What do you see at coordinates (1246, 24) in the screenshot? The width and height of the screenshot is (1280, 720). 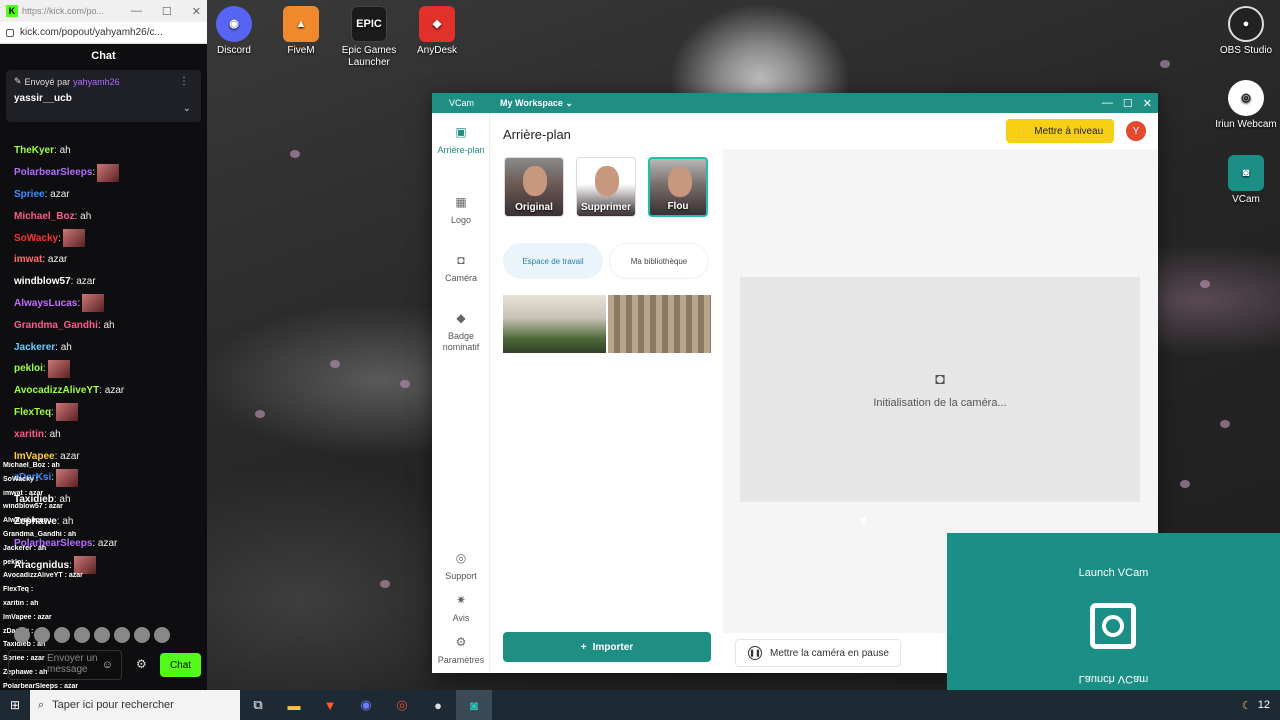 I see `obs-icon: ●` at bounding box center [1246, 24].